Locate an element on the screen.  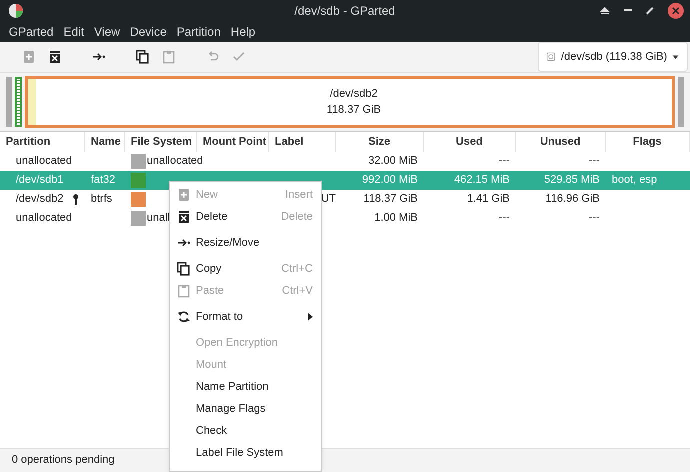
partition-segment: /dev/sdb2 118.37 GiB is located at coordinates (350, 102).